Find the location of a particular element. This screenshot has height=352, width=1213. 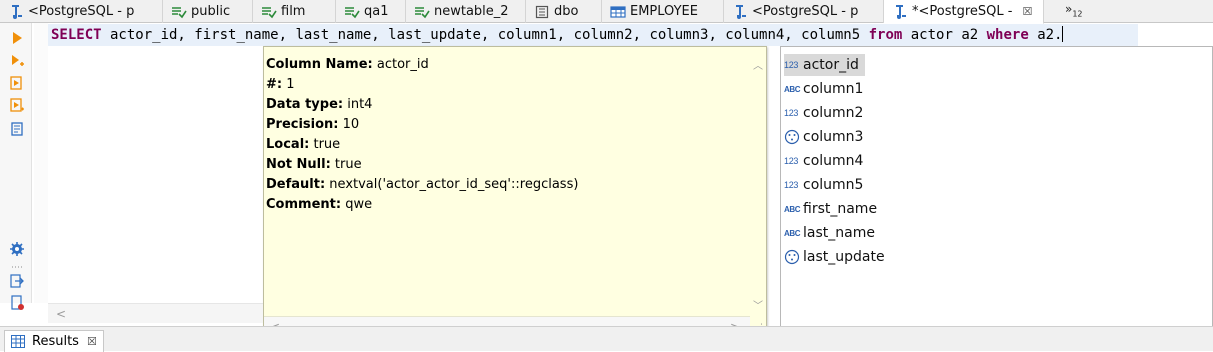

completion-item-column3: column3 is located at coordinates (826, 137).